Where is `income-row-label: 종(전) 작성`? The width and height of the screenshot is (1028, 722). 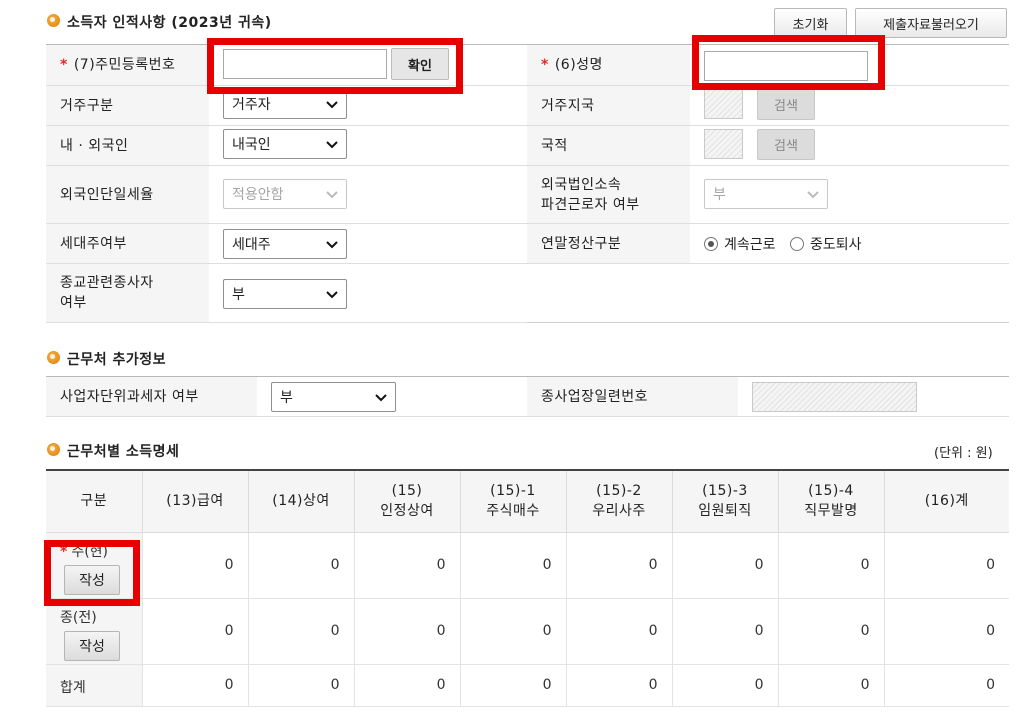 income-row-label: 종(전) 작성 is located at coordinates (94, 631).